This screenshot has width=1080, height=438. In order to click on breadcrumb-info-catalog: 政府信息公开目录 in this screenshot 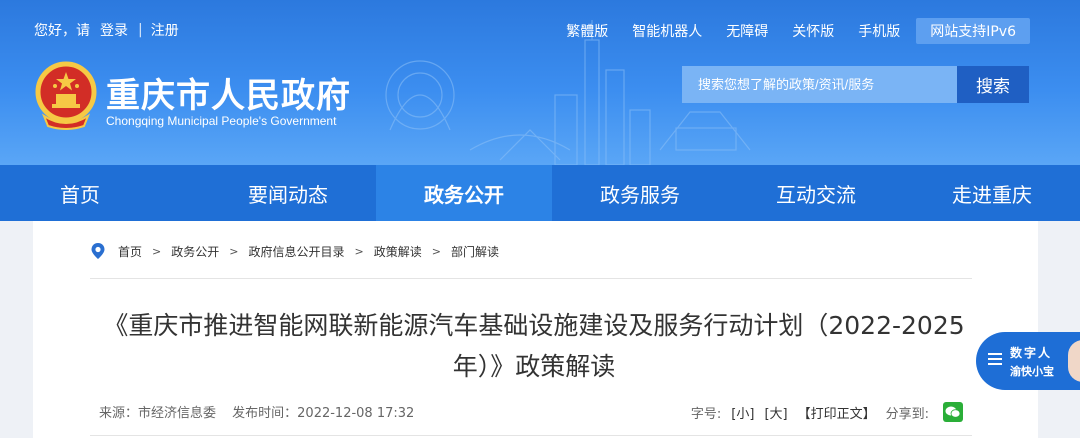, I will do `click(296, 251)`.